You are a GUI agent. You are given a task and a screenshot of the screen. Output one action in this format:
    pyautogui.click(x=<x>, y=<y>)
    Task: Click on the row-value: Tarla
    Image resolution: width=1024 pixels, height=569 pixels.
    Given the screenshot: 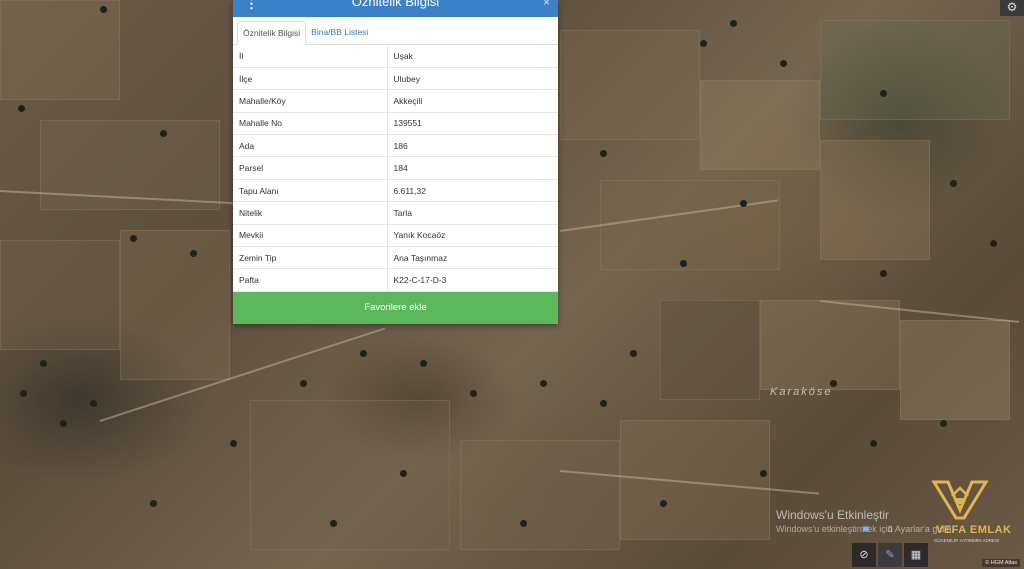 What is the action you would take?
    pyautogui.click(x=472, y=213)
    